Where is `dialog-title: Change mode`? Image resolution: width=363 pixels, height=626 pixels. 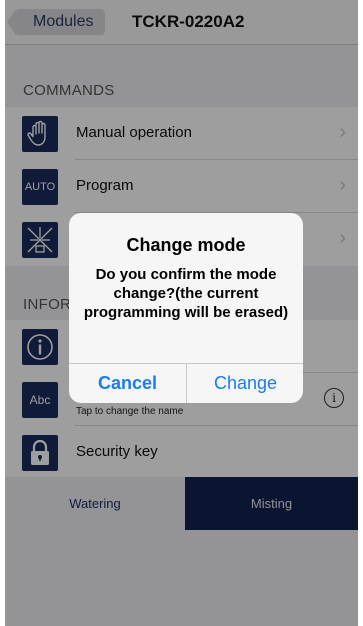
dialog-title: Change mode is located at coordinates (186, 245).